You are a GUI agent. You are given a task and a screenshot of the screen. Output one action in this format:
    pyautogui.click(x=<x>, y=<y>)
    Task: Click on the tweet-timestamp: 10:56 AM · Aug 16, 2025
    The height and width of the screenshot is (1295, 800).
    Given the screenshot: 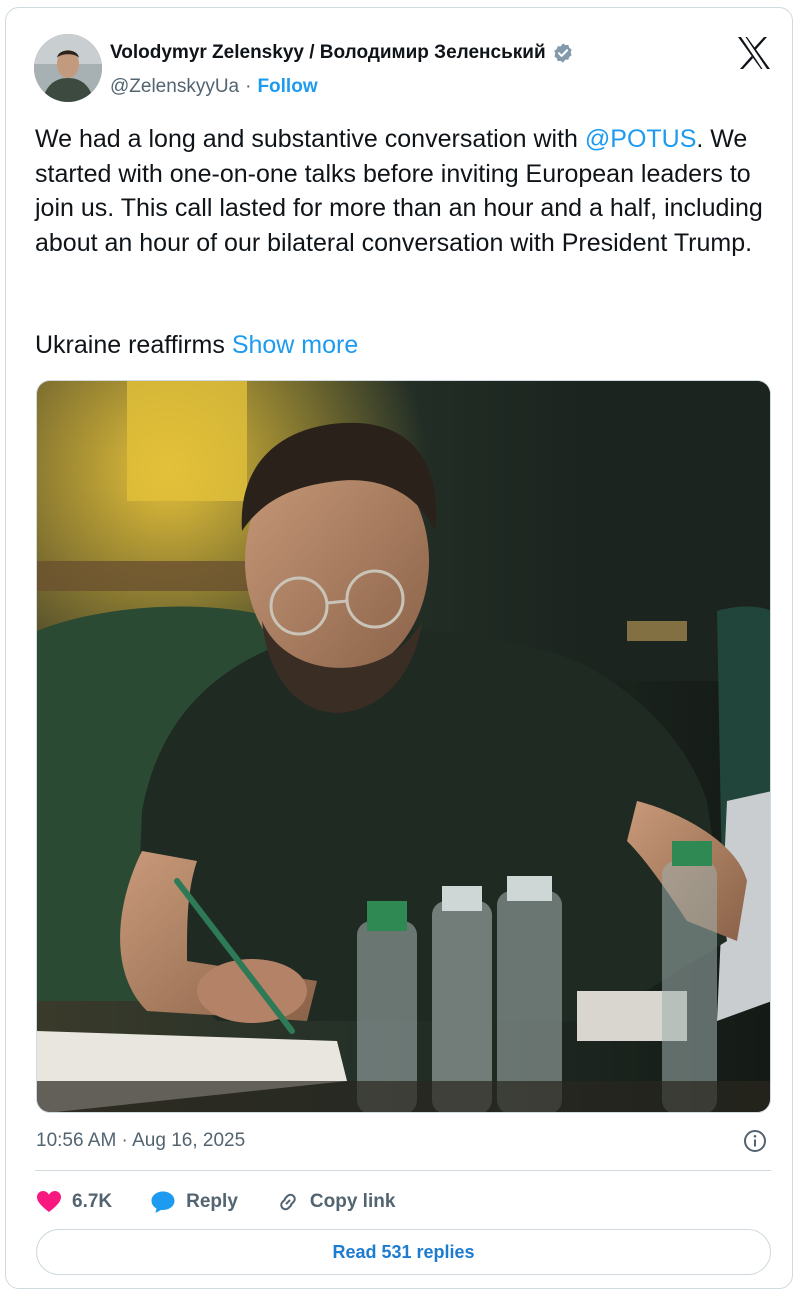 What is the action you would take?
    pyautogui.click(x=140, y=1141)
    